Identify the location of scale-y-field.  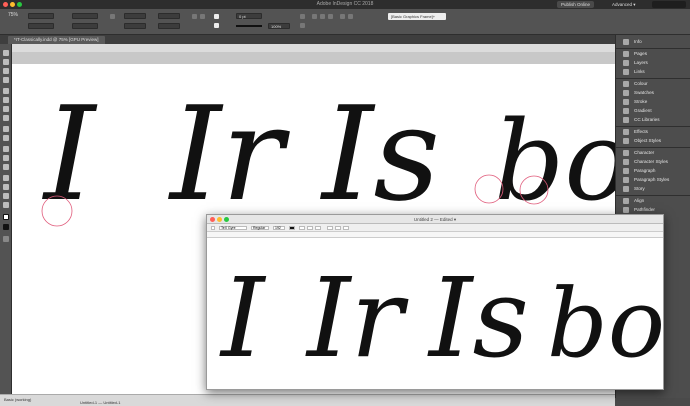
(135, 26).